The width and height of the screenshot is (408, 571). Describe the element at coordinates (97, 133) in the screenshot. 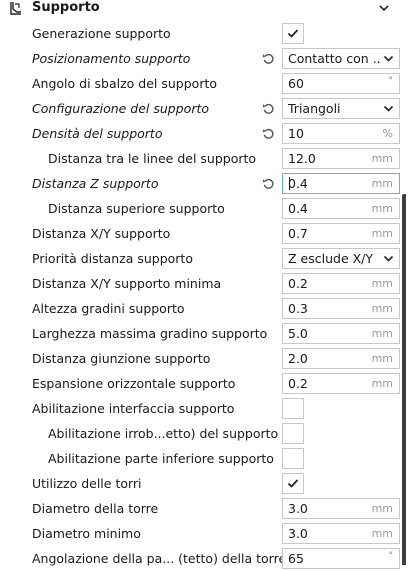

I see `setting-label: Densità del supporto` at that location.